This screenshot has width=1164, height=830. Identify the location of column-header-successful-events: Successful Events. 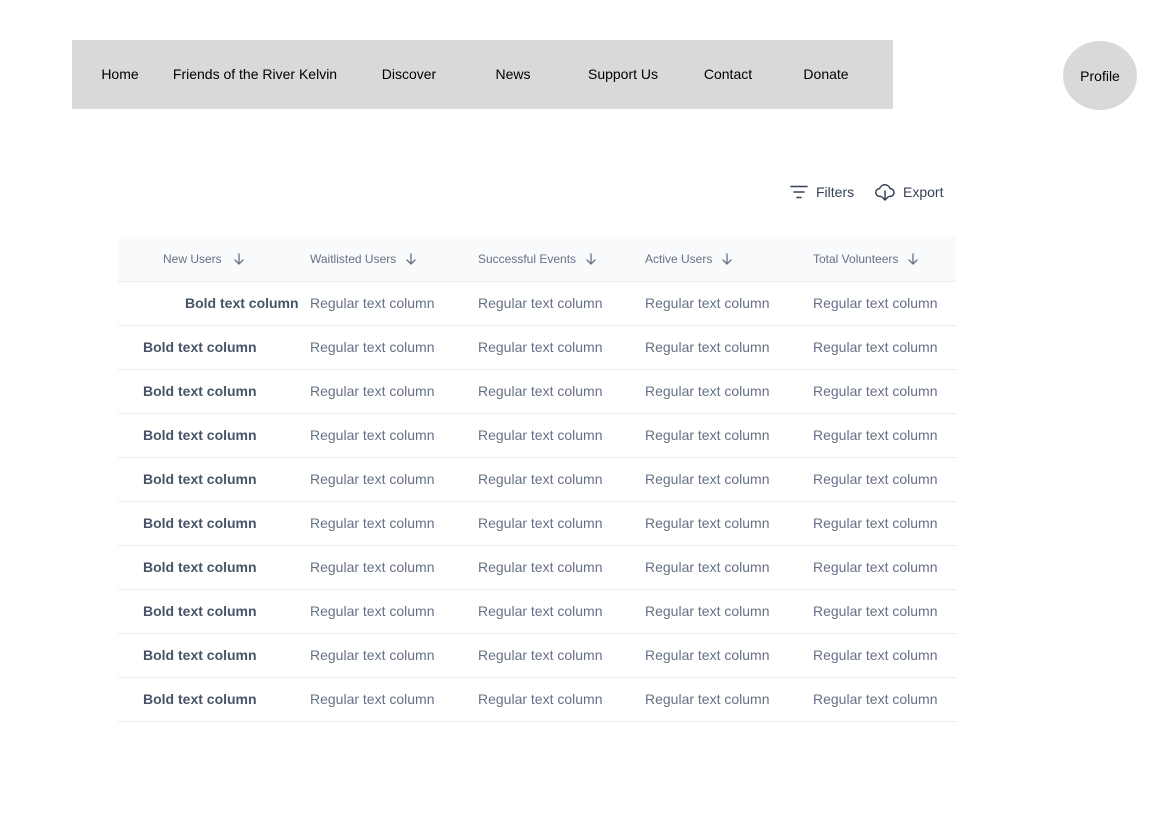
(538, 259).